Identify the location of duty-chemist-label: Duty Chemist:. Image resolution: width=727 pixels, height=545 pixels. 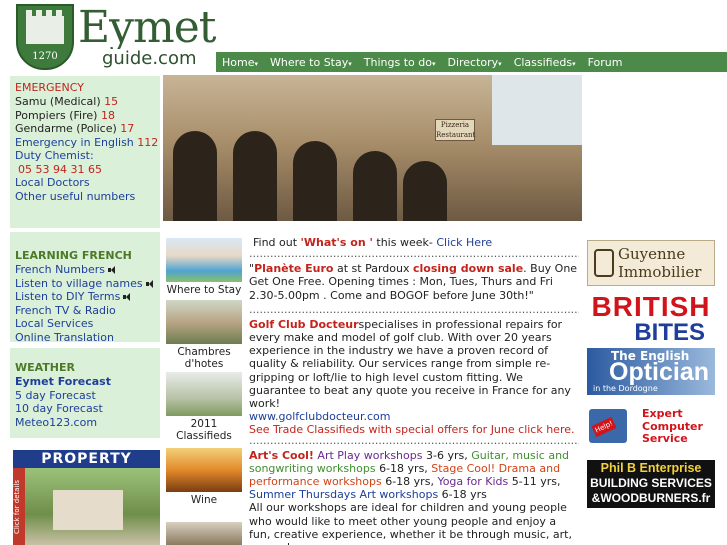
(54, 155).